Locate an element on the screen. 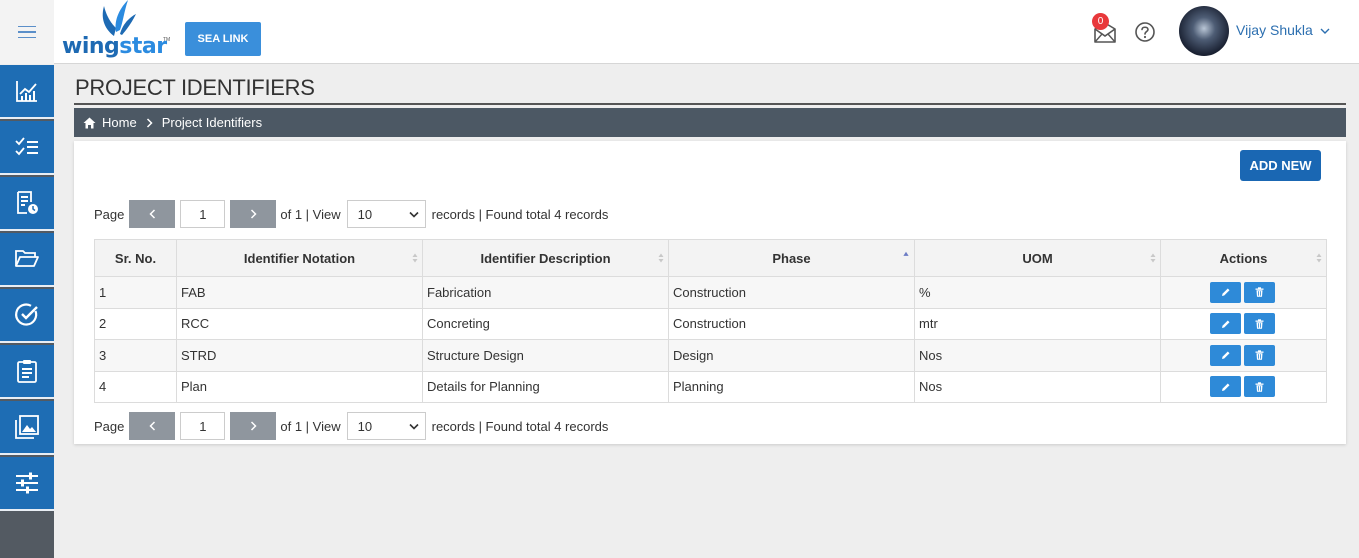 The image size is (1359, 558). notifications-button: 0 is located at coordinates (1105, 29).